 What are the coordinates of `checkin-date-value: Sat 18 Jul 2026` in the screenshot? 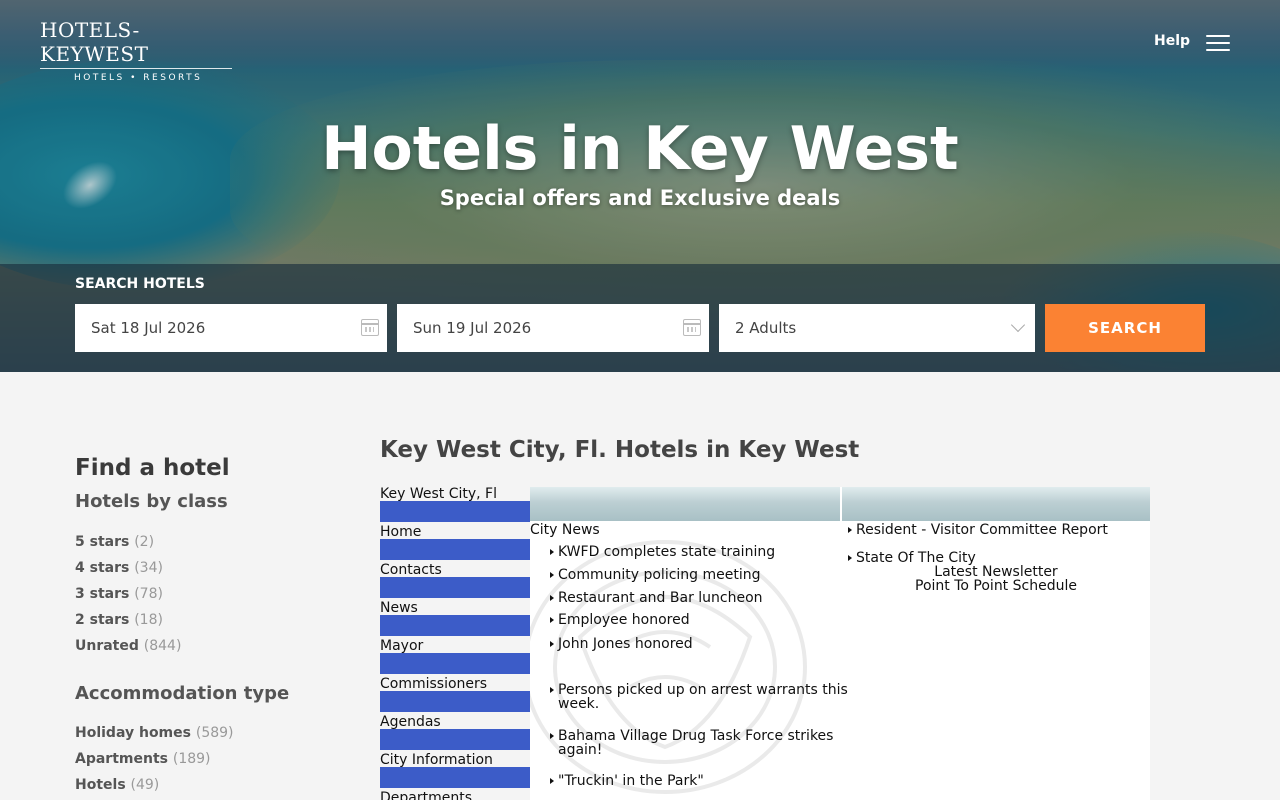 It's located at (148, 328).